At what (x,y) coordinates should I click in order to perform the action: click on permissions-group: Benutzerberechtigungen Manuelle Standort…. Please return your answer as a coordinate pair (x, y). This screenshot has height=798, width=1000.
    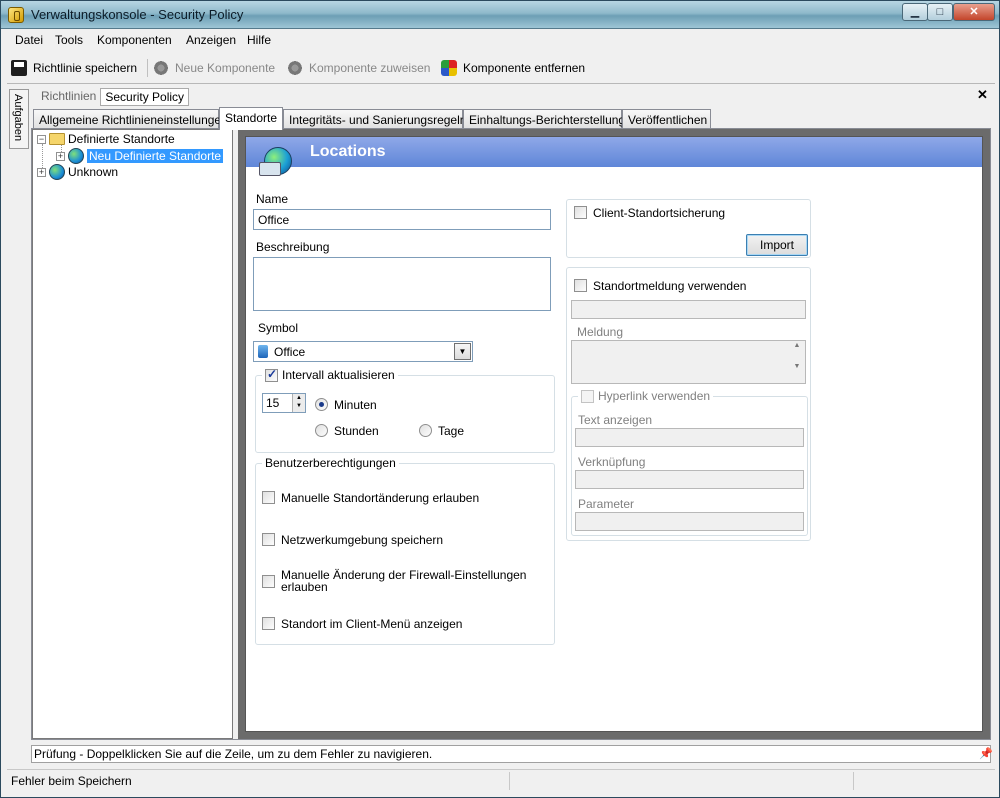
    Looking at the image, I should click on (405, 550).